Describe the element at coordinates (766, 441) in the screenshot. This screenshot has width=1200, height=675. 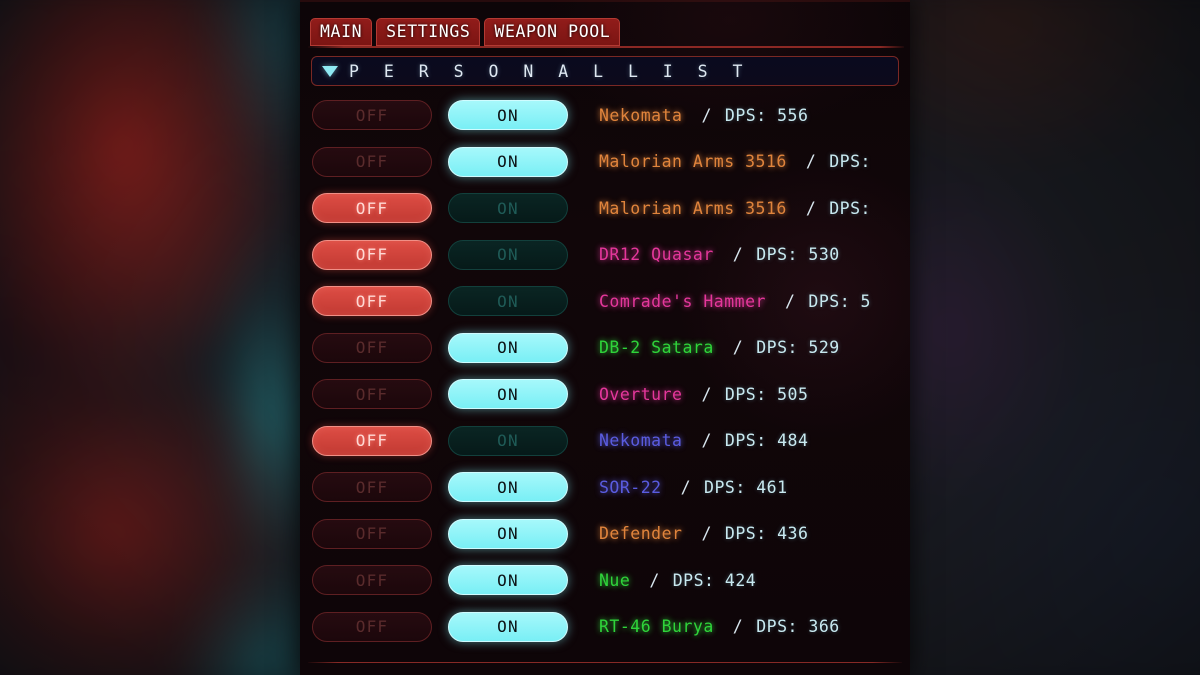
I see `weapon-dps: DPS: 484` at that location.